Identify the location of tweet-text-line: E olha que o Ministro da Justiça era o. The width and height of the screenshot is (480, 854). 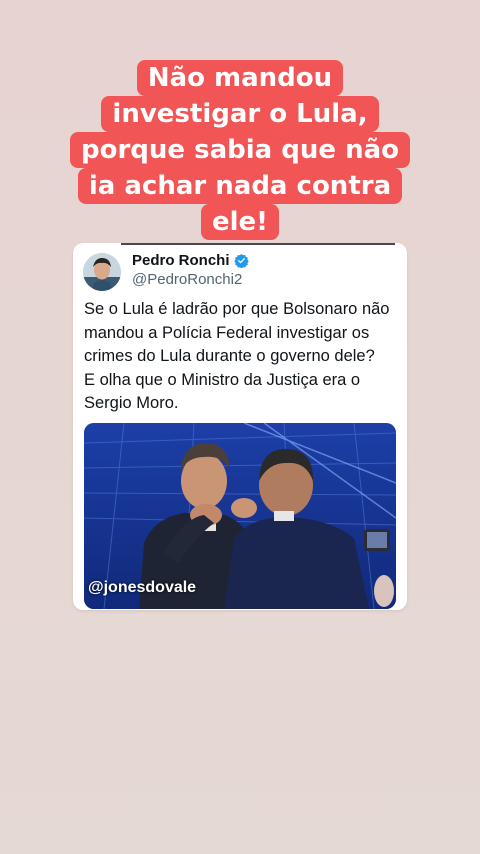
(222, 379).